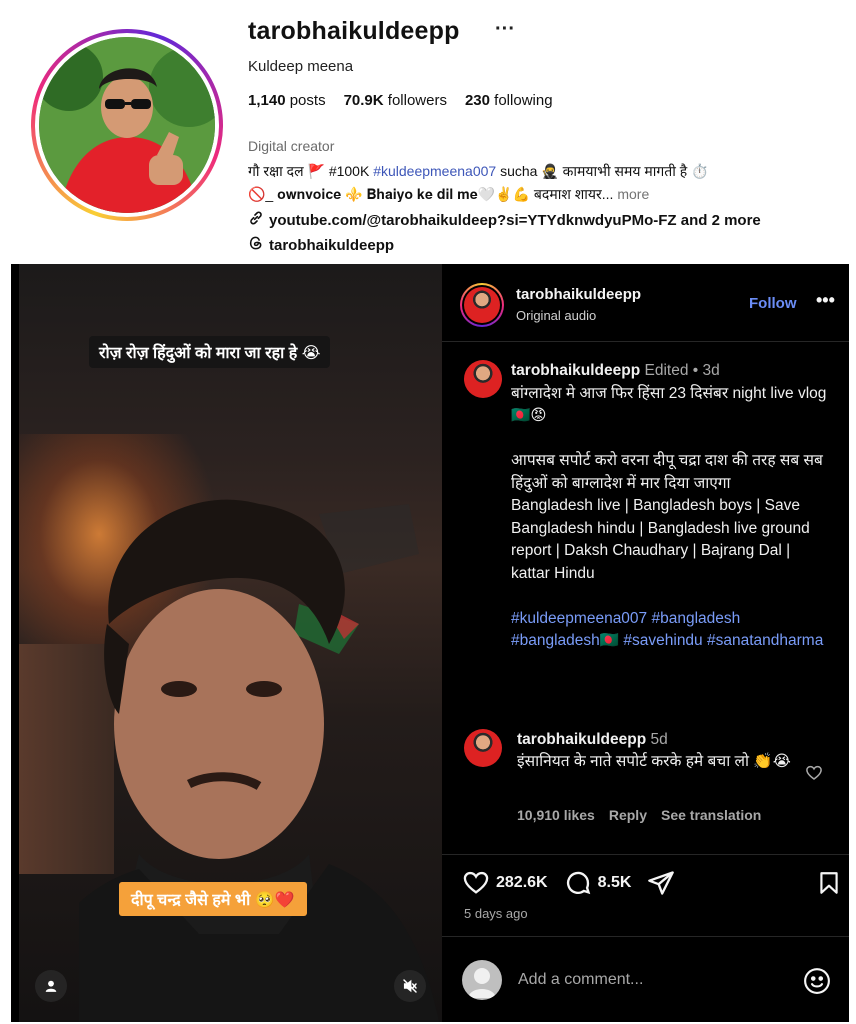  What do you see at coordinates (482, 980) in the screenshot?
I see `current-user-avatar` at bounding box center [482, 980].